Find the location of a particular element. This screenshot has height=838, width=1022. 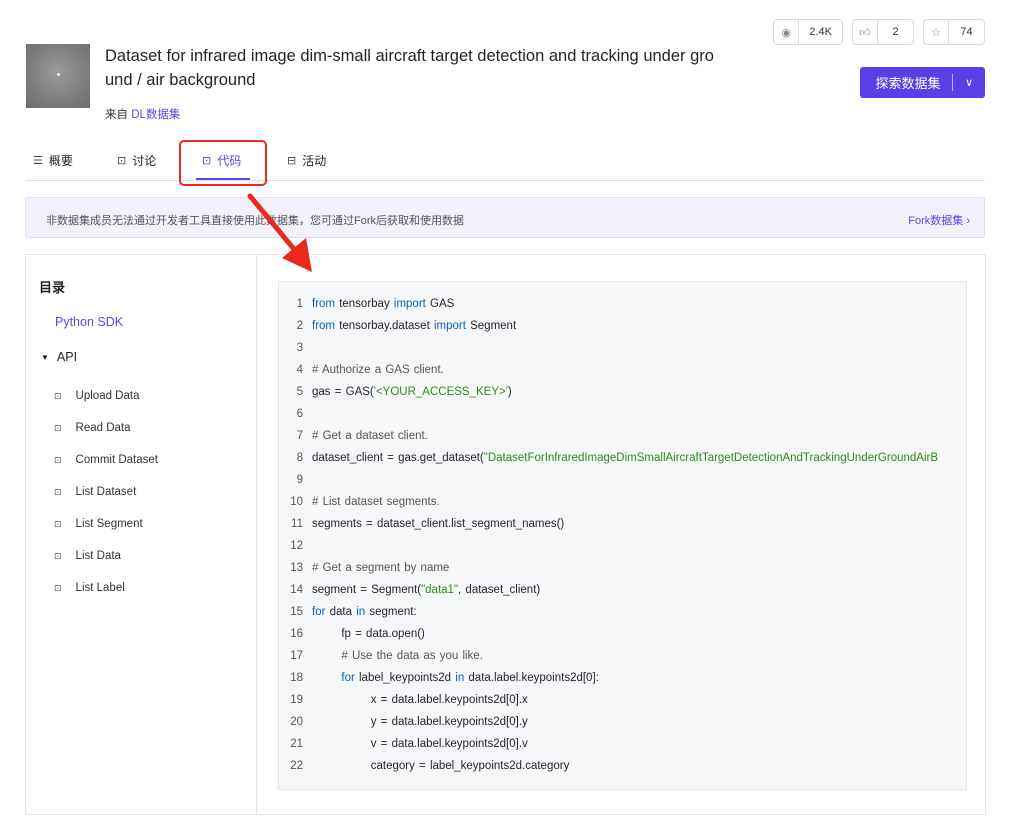

comment-icon: ⊡ is located at coordinates (122, 161).